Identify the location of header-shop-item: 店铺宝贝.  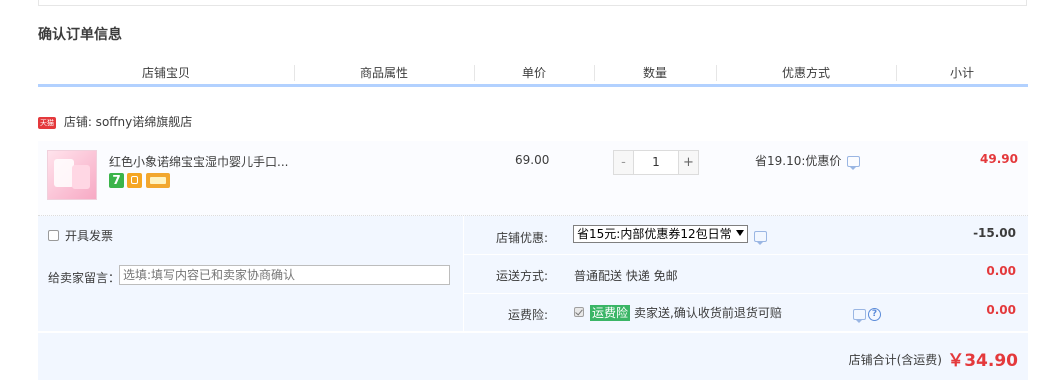
(165, 73).